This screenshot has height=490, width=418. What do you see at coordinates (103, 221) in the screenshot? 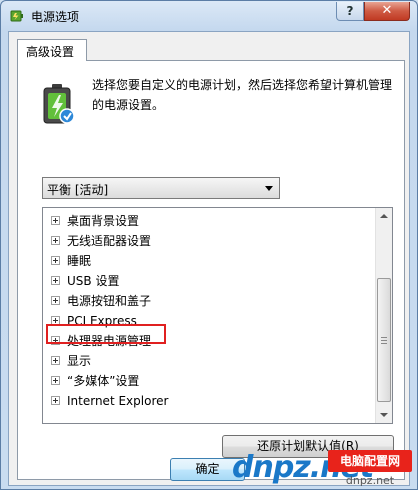
I see `tree-item-label: 桌面背景设置` at bounding box center [103, 221].